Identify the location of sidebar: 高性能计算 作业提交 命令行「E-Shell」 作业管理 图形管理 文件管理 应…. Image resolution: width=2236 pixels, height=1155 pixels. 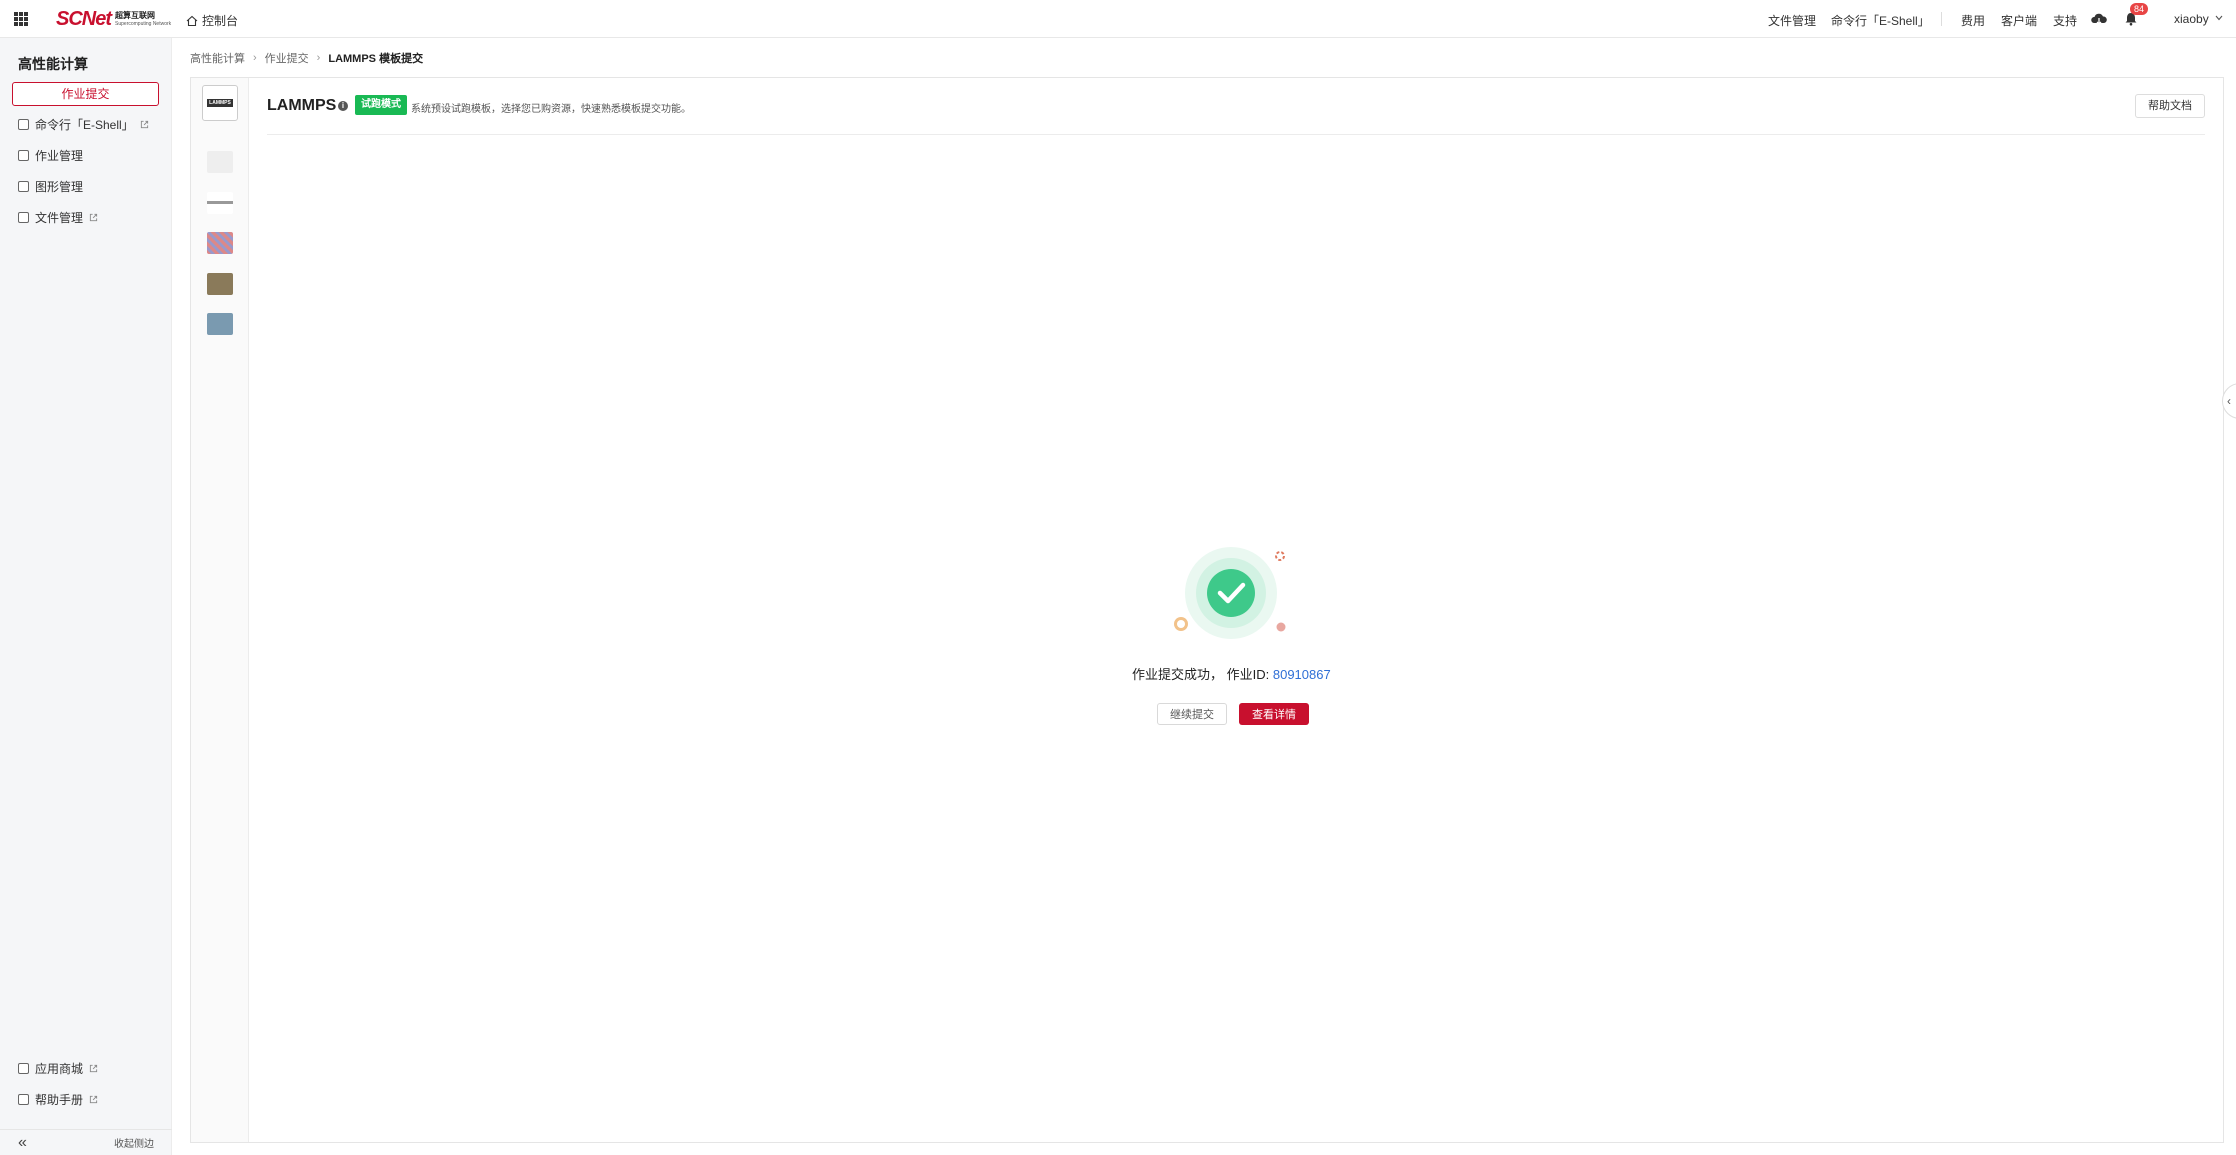
(86, 596).